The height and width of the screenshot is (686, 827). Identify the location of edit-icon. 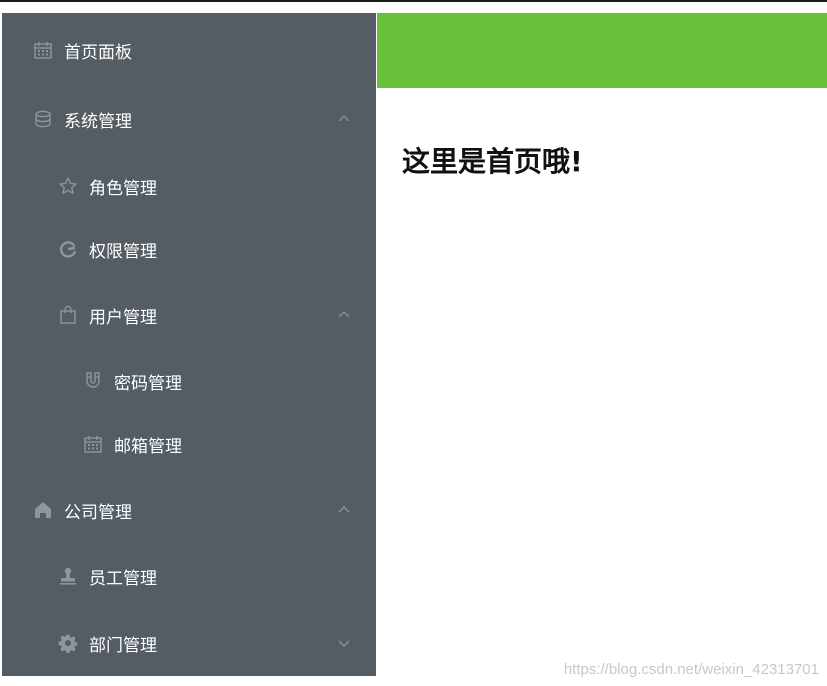
(68, 249).